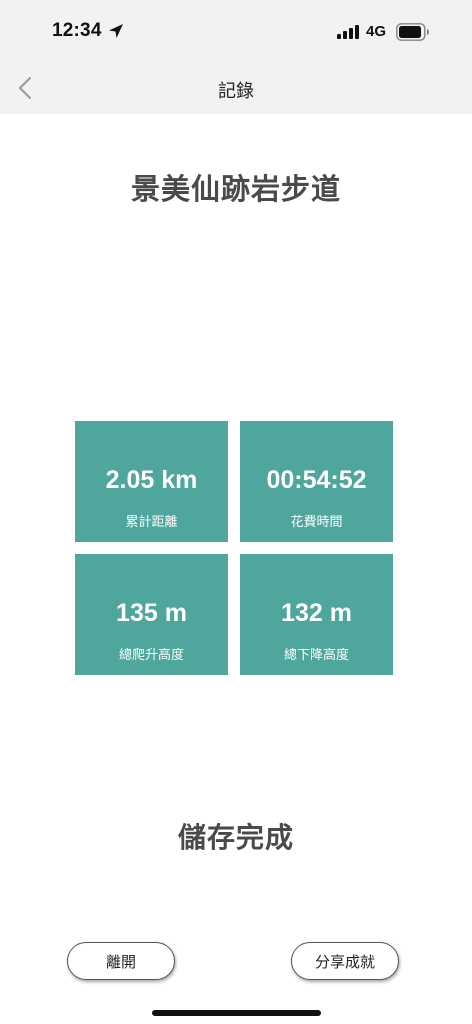 This screenshot has height=1024, width=472. I want to click on page-title: 記錄, so click(236, 91).